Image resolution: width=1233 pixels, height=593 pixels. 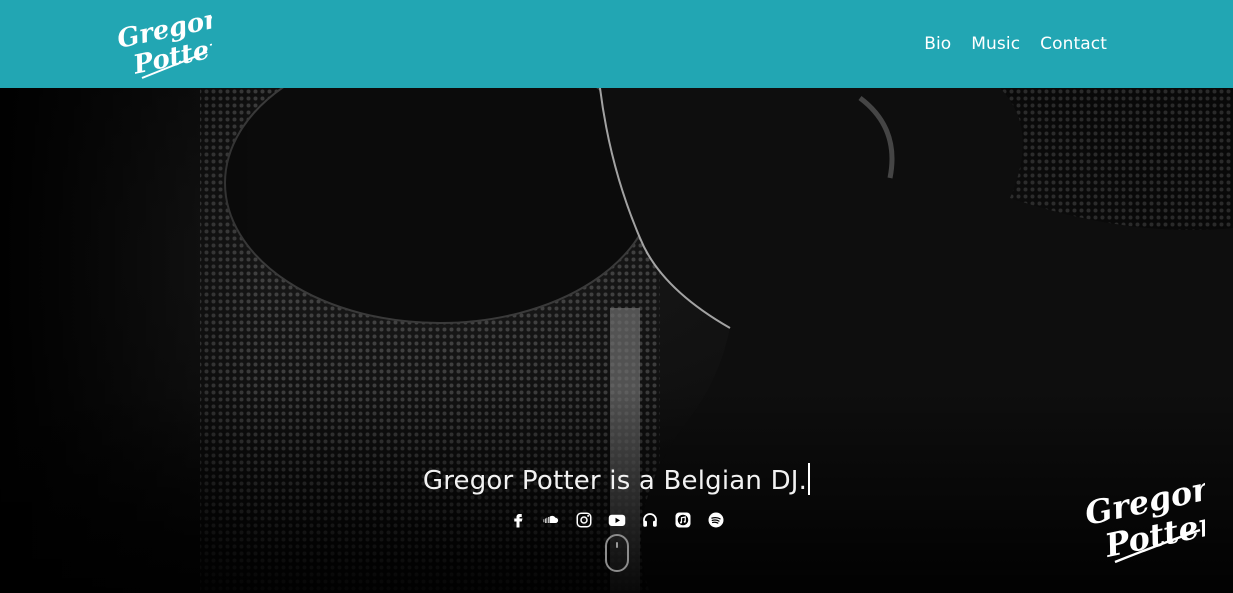 I want to click on main-nav: Bio Music Contact, so click(x=1015, y=44).